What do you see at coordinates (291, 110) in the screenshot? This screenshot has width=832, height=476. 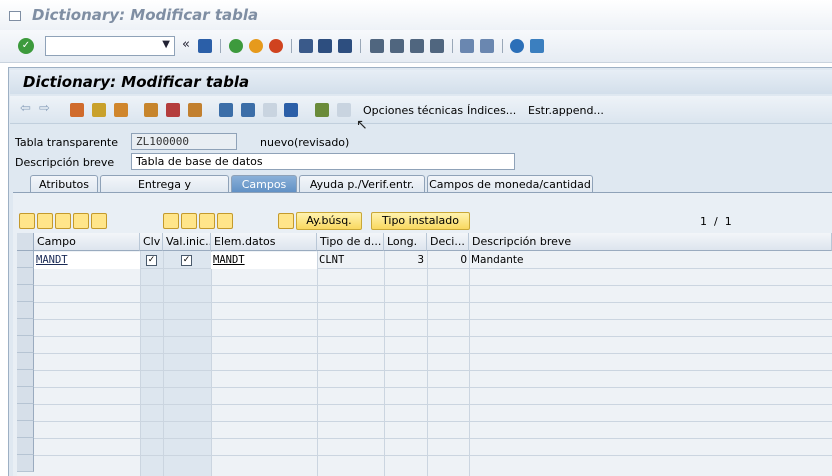 I see `info-icon` at bounding box center [291, 110].